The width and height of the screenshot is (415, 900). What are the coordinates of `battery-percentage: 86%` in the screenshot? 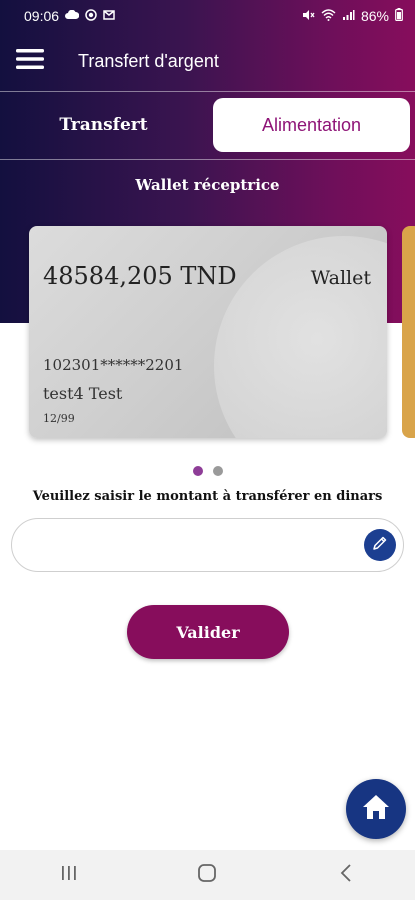 It's located at (374, 16).